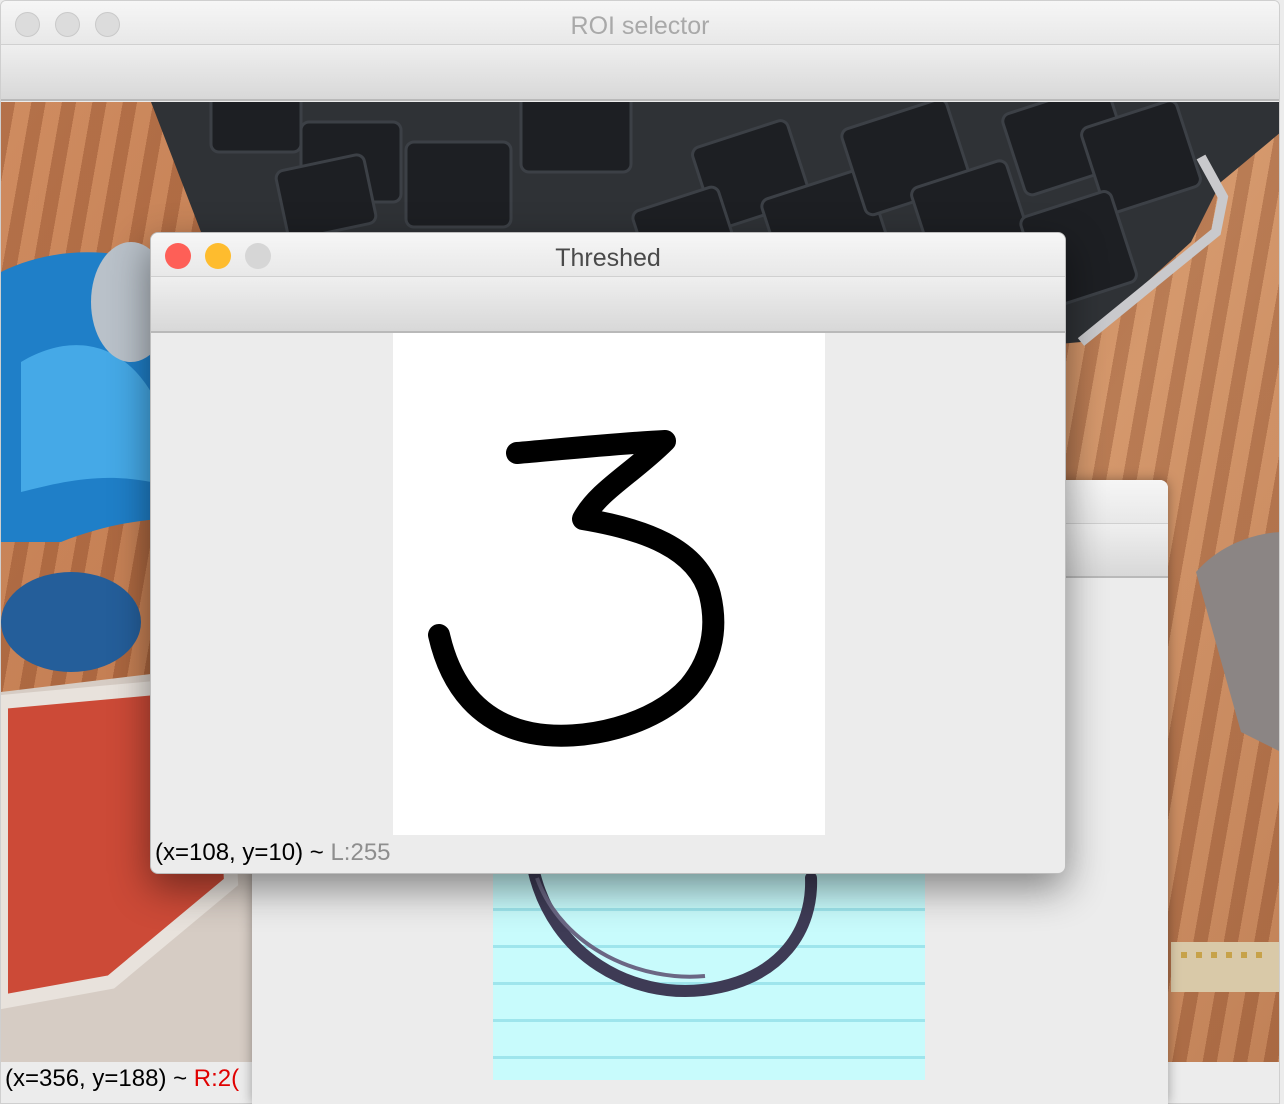 Image resolution: width=1284 pixels, height=1104 pixels. I want to click on threshed-status-bar: (x=108, y=10) ~ L:255, so click(273, 853).